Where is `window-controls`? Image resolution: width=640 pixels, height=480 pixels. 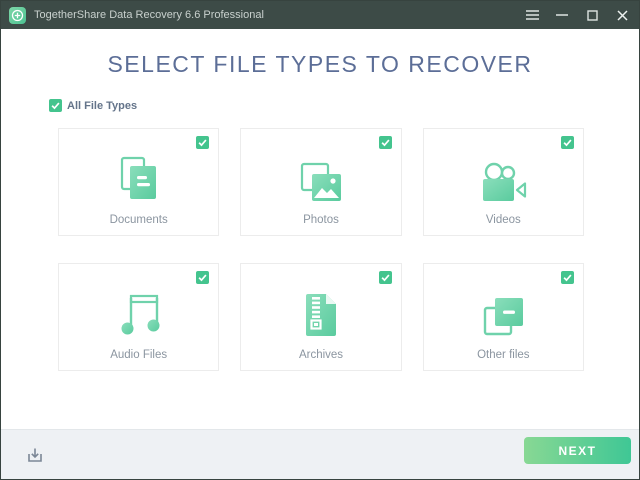 window-controls is located at coordinates (578, 15).